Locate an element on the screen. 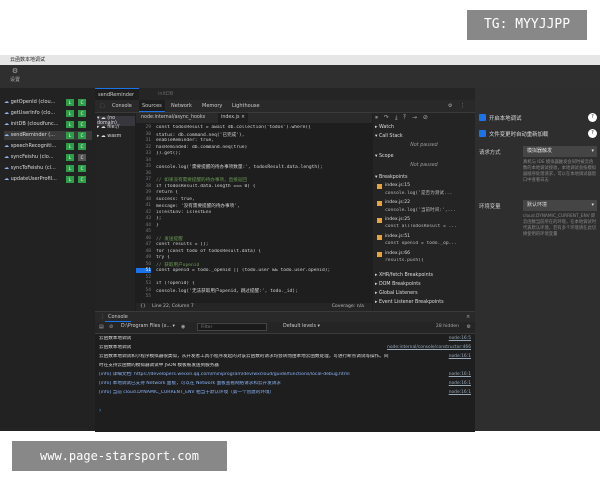 Image resolution: width=600 pixels, height=480 pixels. call-stack-section: ▾ Call Stack is located at coordinates (424, 137).